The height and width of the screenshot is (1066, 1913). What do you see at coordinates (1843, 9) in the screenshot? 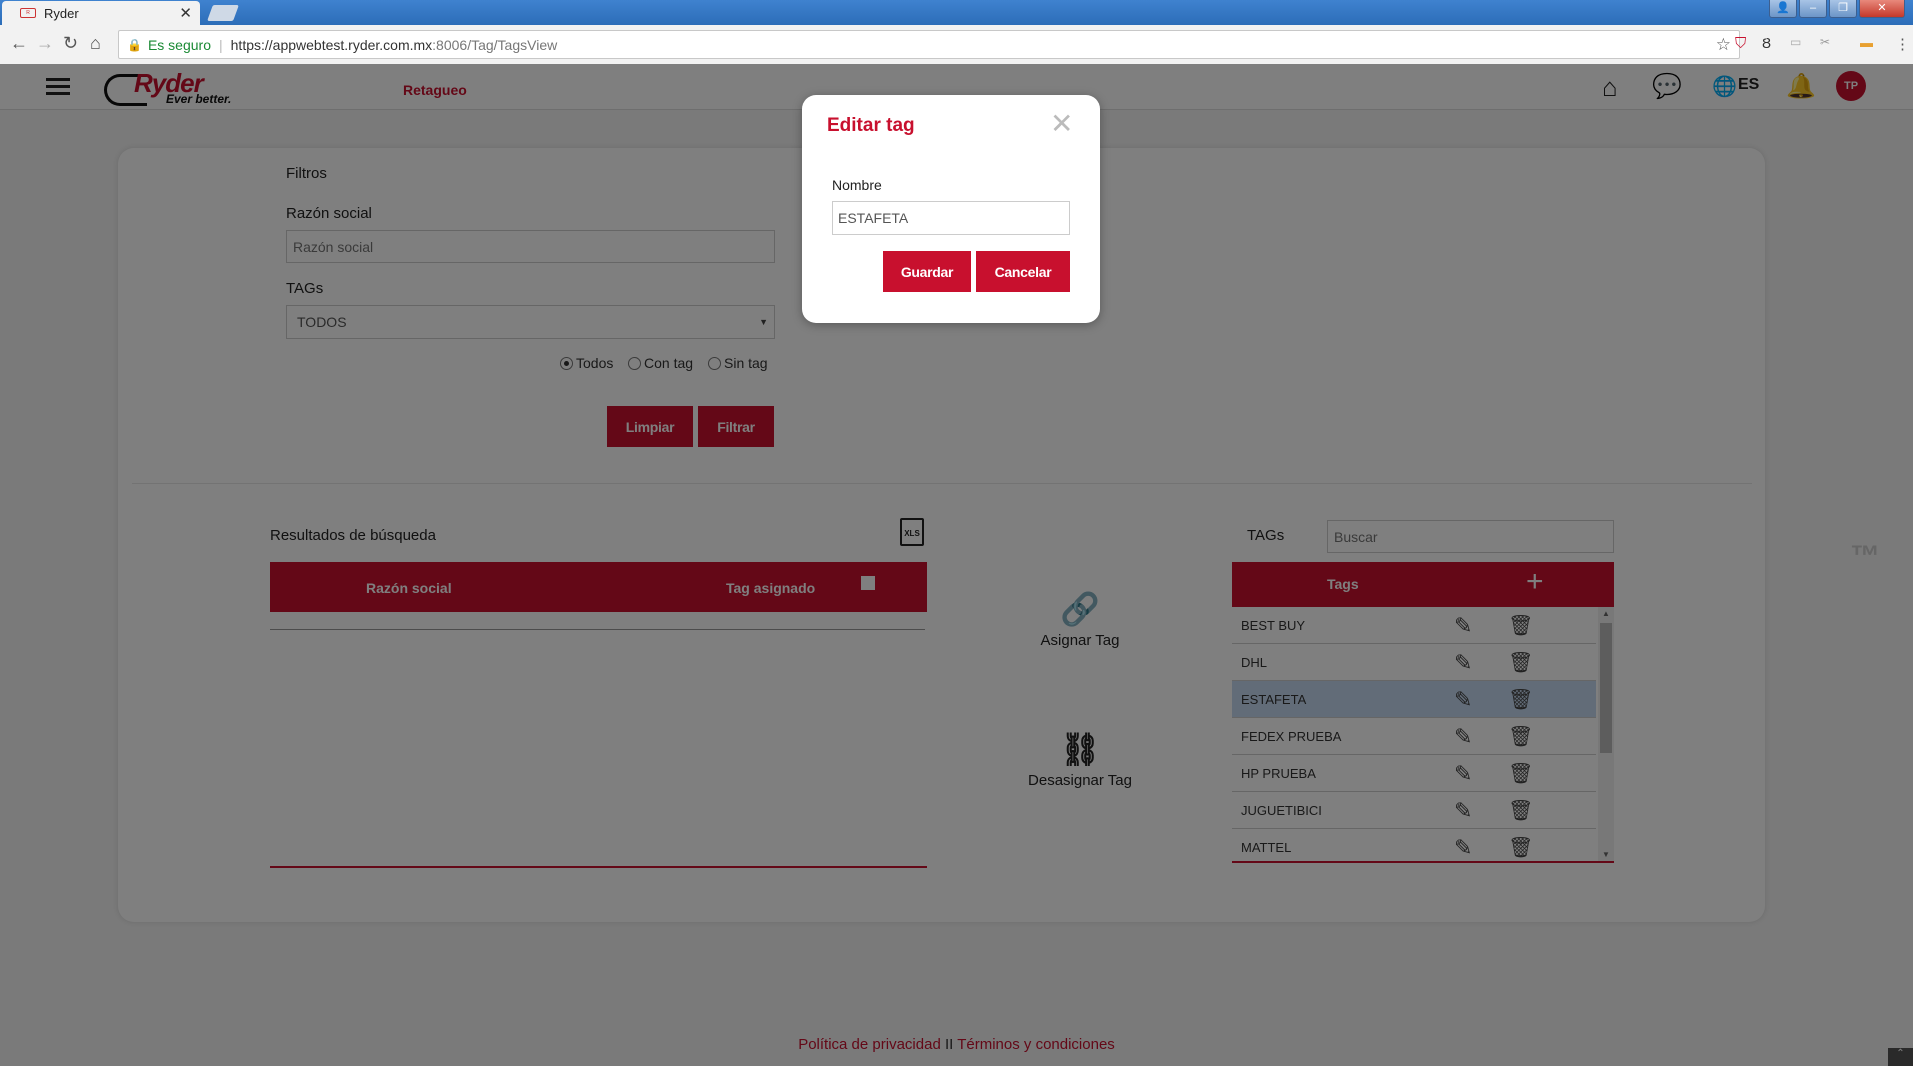
I see `restore-icon: ❐` at bounding box center [1843, 9].